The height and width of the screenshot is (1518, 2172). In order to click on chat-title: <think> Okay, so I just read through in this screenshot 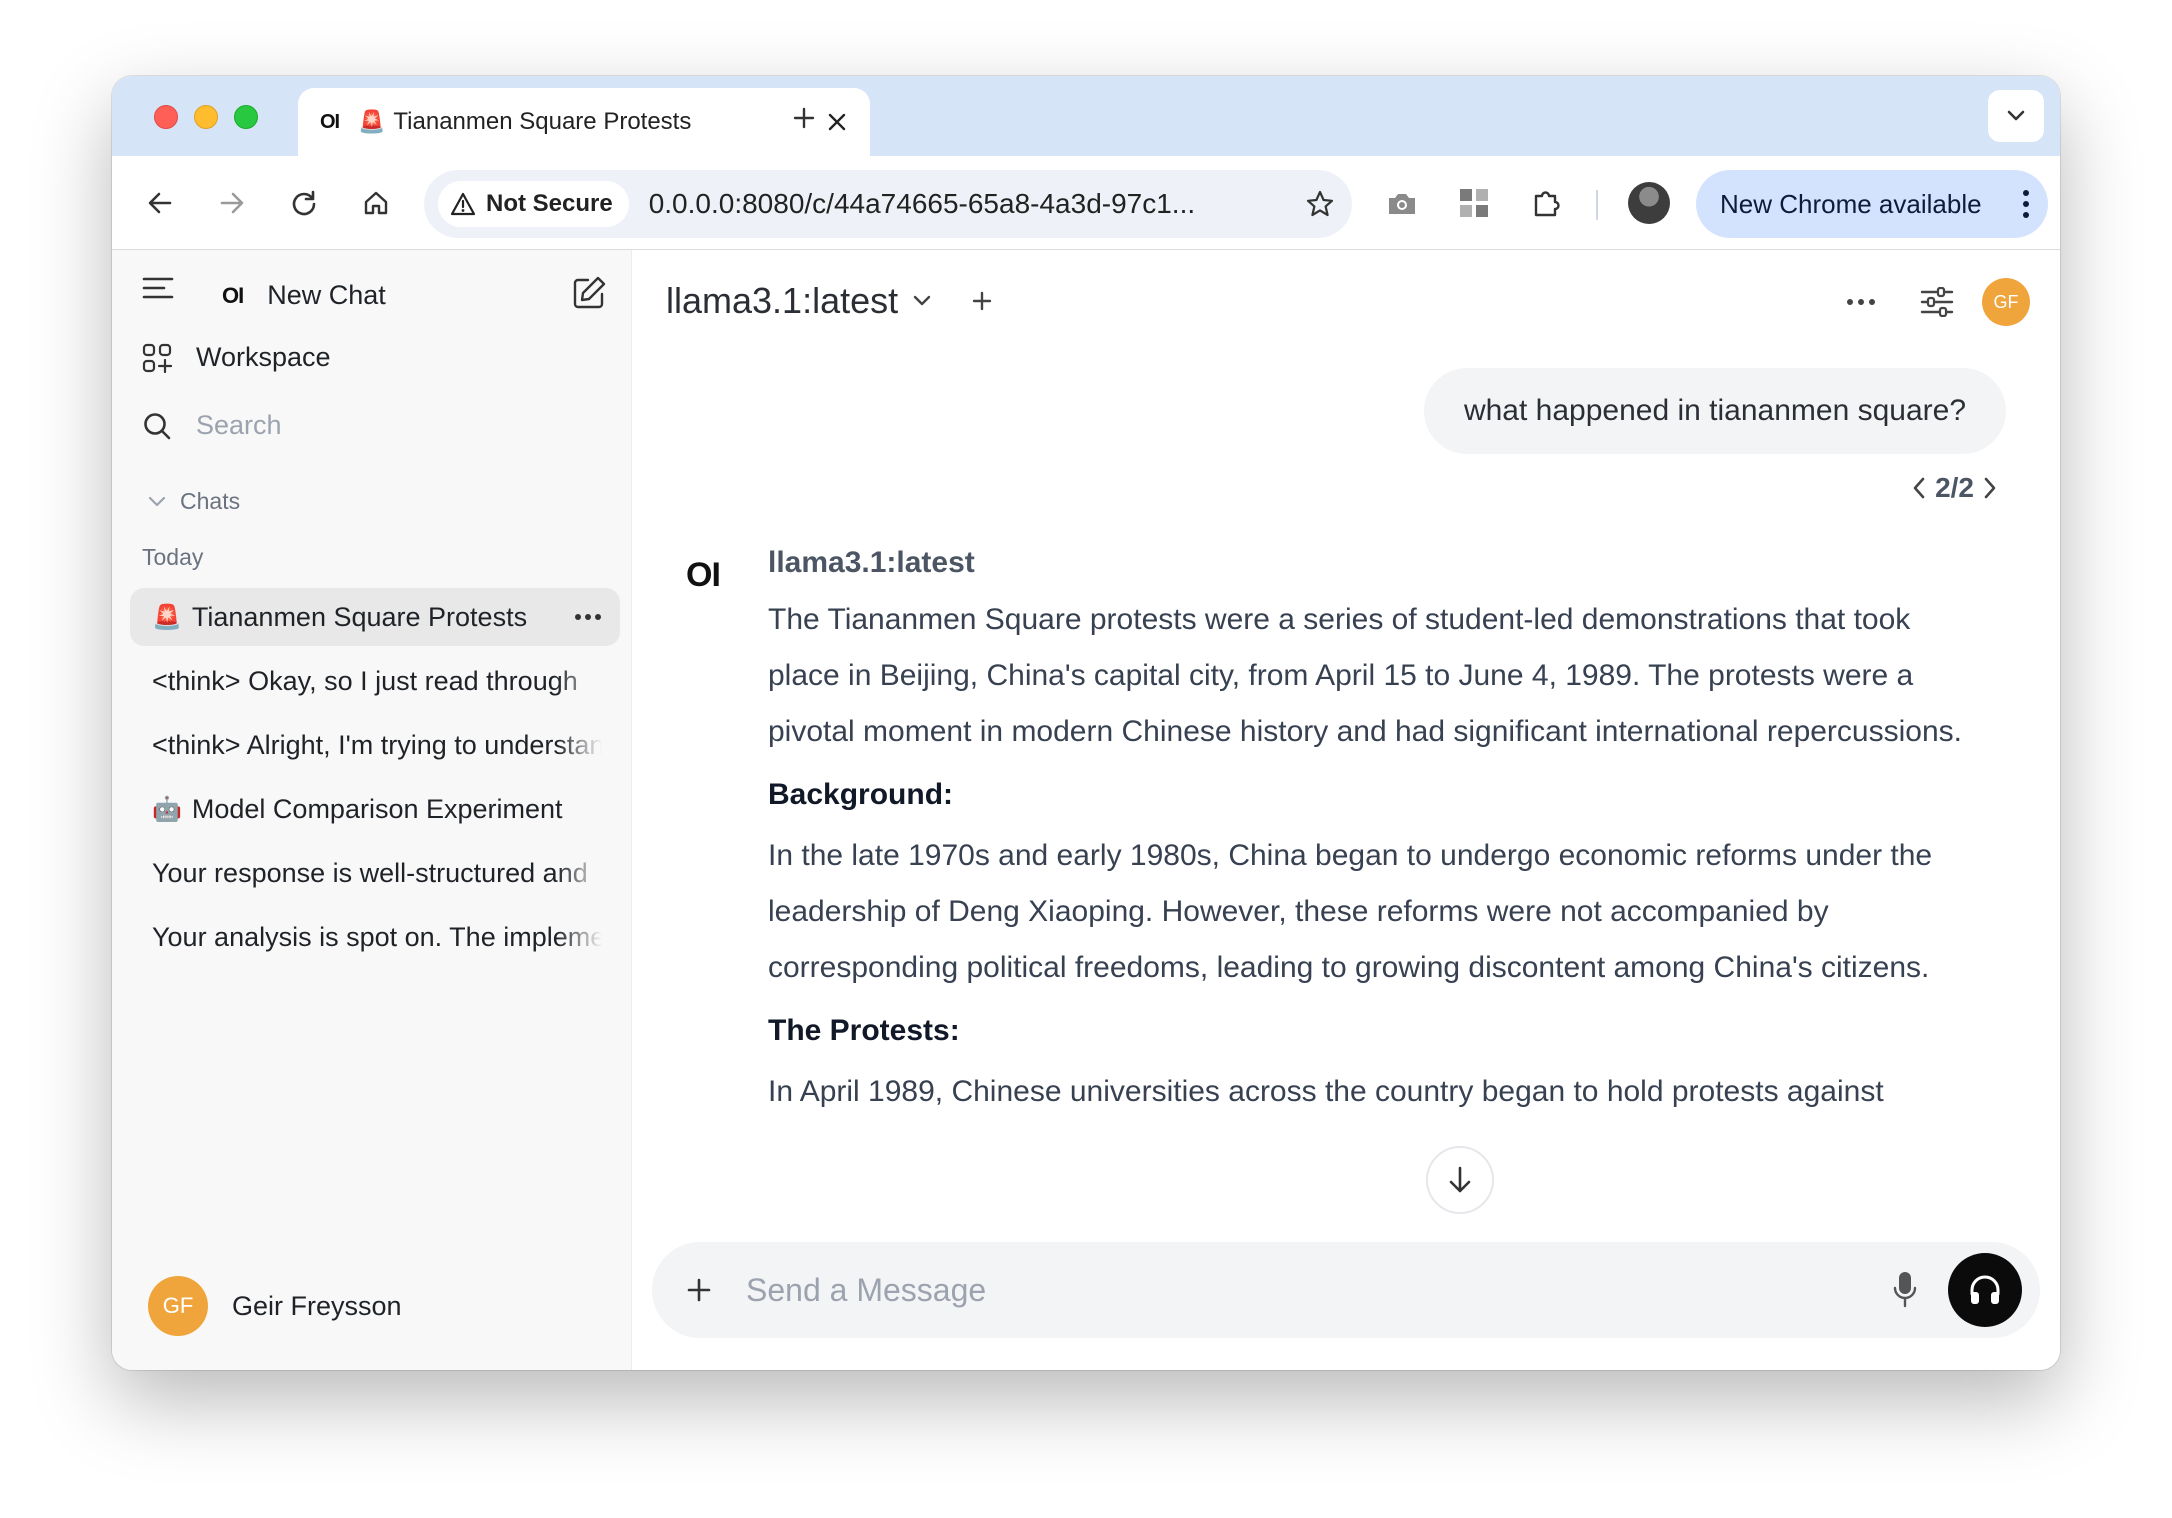, I will do `click(365, 680)`.